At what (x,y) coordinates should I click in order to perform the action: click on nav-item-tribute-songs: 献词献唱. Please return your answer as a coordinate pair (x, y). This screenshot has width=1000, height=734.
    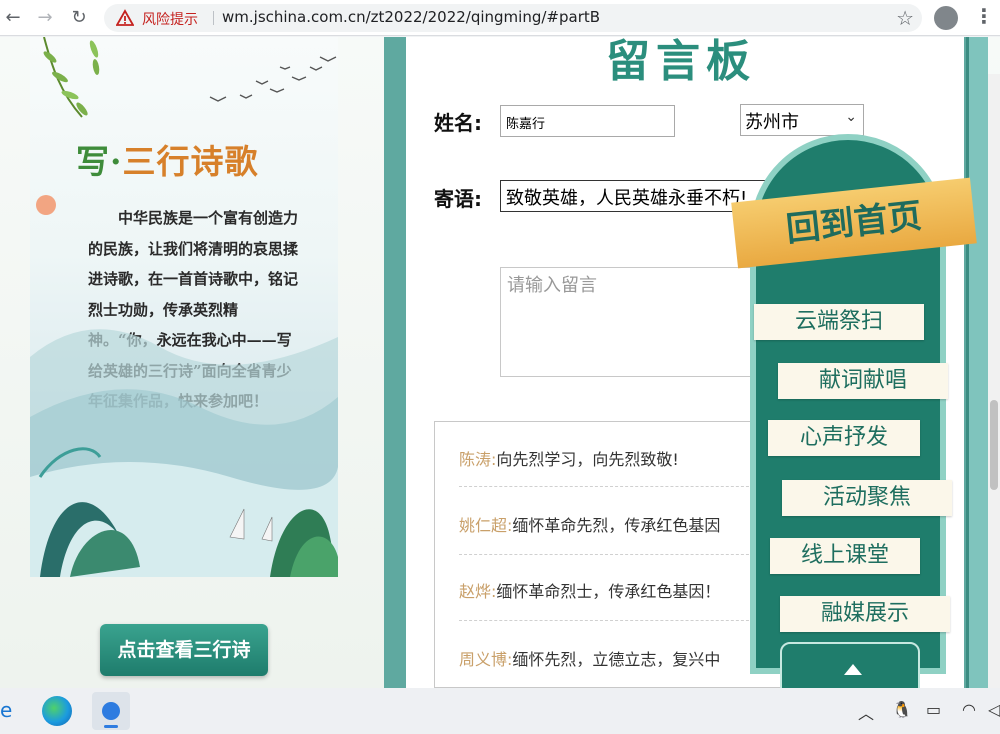
    Looking at the image, I should click on (863, 381).